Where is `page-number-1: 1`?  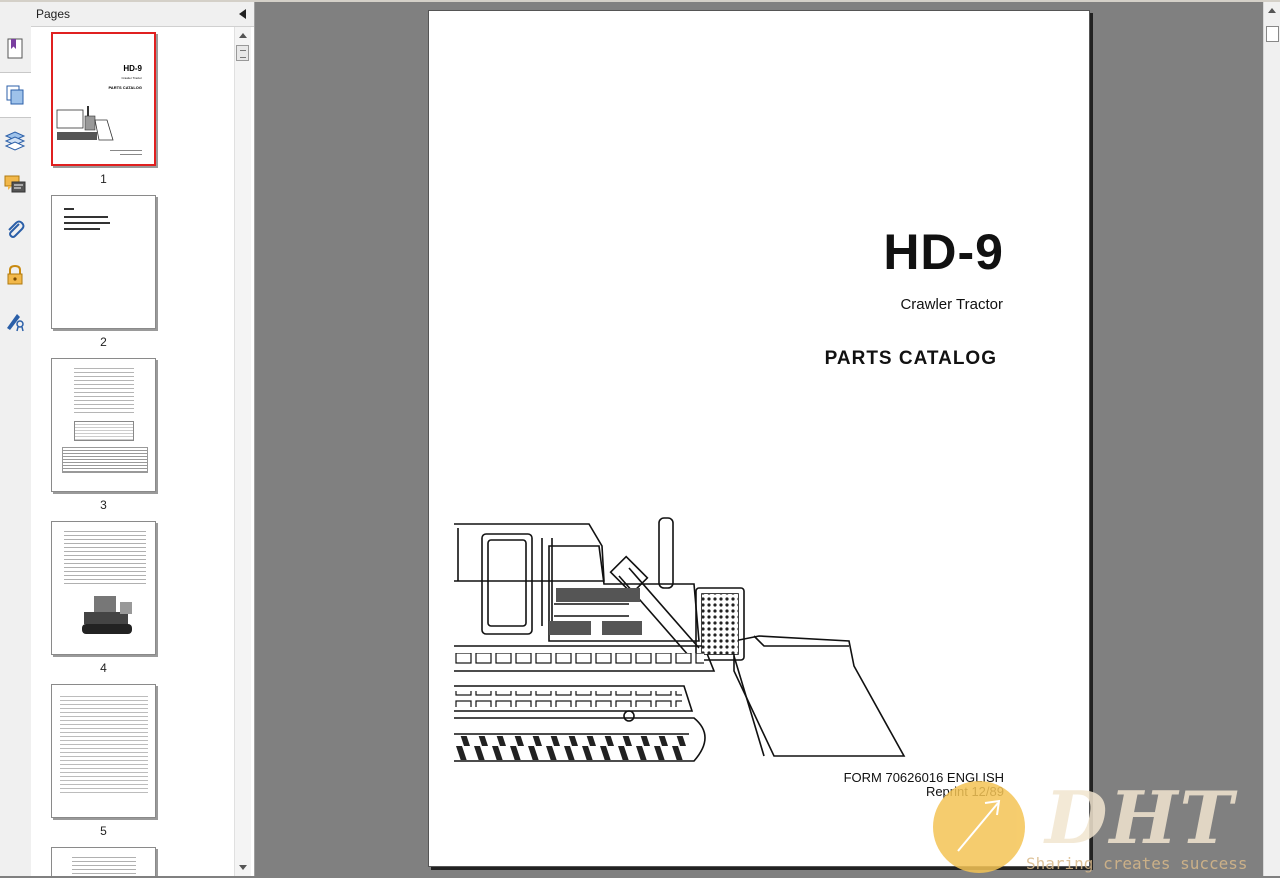 page-number-1: 1 is located at coordinates (103, 179).